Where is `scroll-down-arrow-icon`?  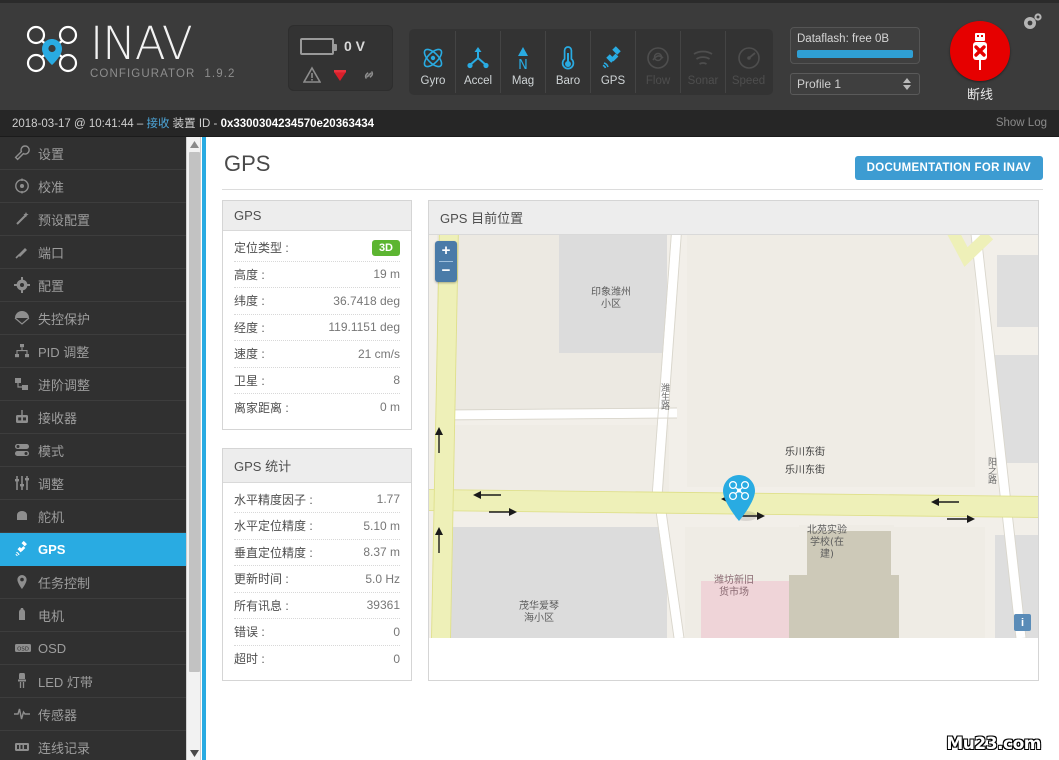
scroll-down-arrow-icon is located at coordinates (194, 753).